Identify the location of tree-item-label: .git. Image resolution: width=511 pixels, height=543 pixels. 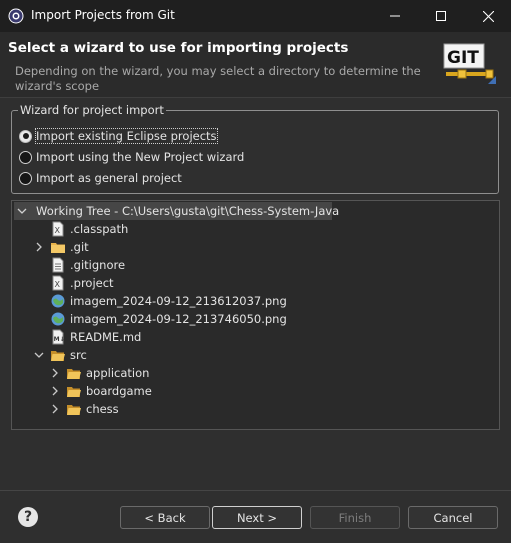
(79, 247).